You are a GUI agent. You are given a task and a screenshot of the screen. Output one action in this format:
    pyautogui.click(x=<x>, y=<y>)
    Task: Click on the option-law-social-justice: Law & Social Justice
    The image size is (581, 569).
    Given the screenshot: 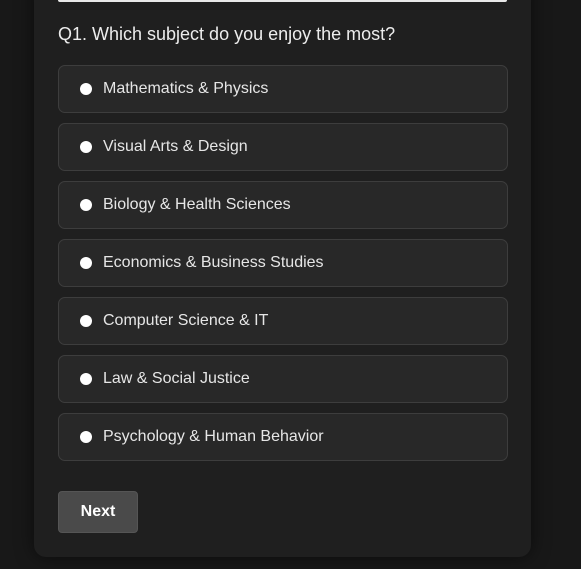 What is the action you would take?
    pyautogui.click(x=283, y=379)
    